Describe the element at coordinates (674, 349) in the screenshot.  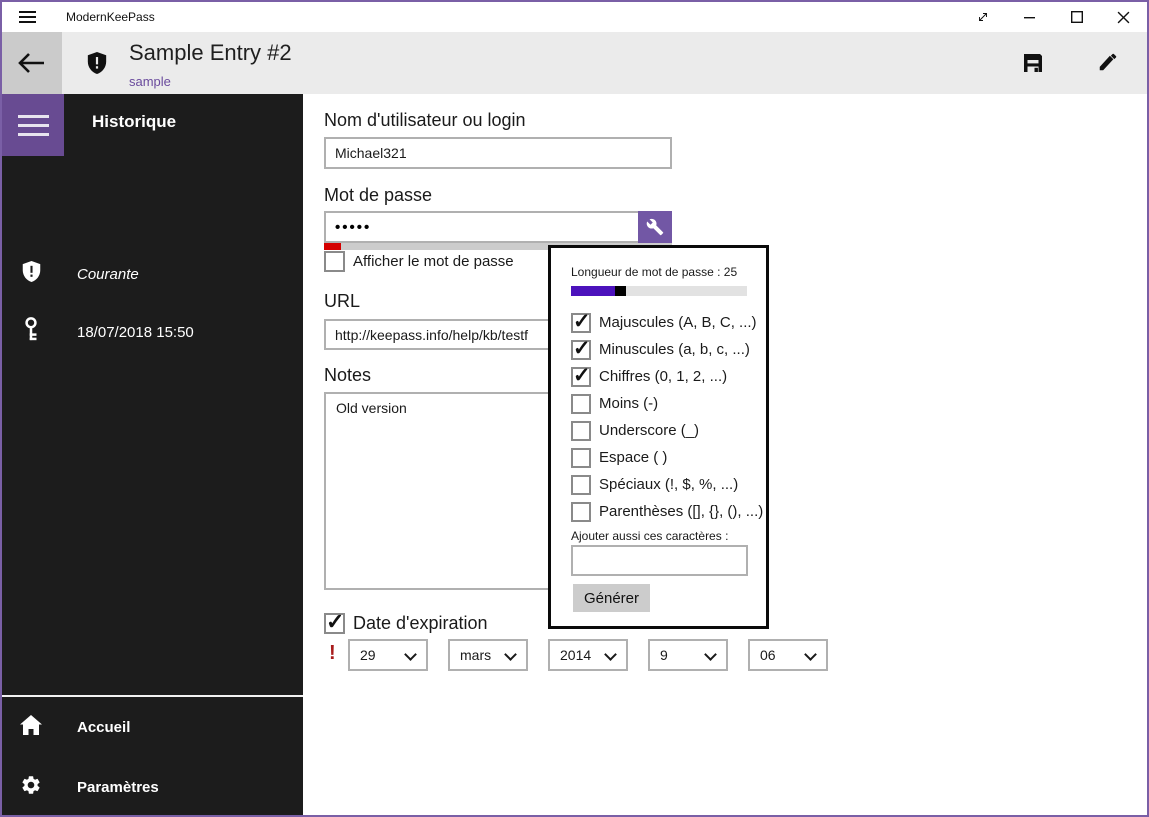
I see `option-label: Minuscules (a, b, c, ...)` at that location.